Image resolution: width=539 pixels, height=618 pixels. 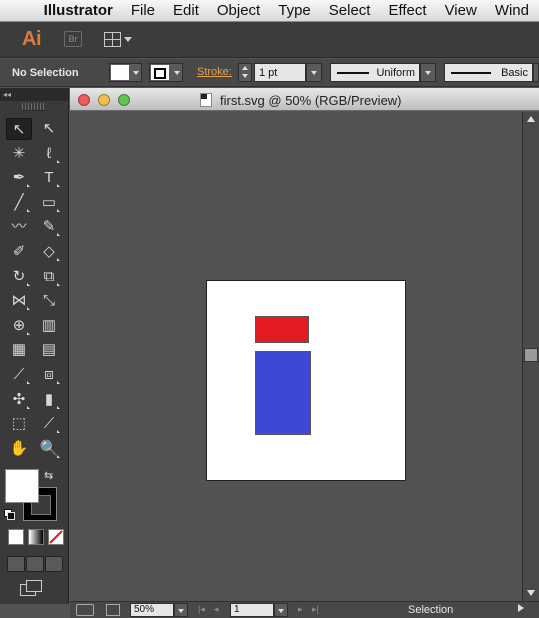 I want to click on magic-wand-tool-icon: ✳, so click(x=19, y=154).